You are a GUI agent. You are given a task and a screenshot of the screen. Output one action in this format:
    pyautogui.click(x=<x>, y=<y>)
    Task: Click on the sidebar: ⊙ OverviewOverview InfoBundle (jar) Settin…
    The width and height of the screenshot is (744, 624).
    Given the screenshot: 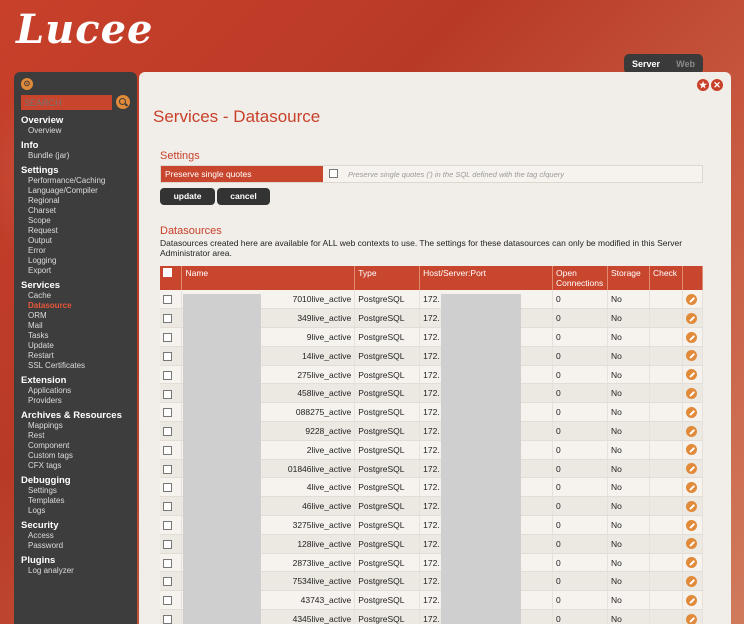 What is the action you would take?
    pyautogui.click(x=75, y=348)
    